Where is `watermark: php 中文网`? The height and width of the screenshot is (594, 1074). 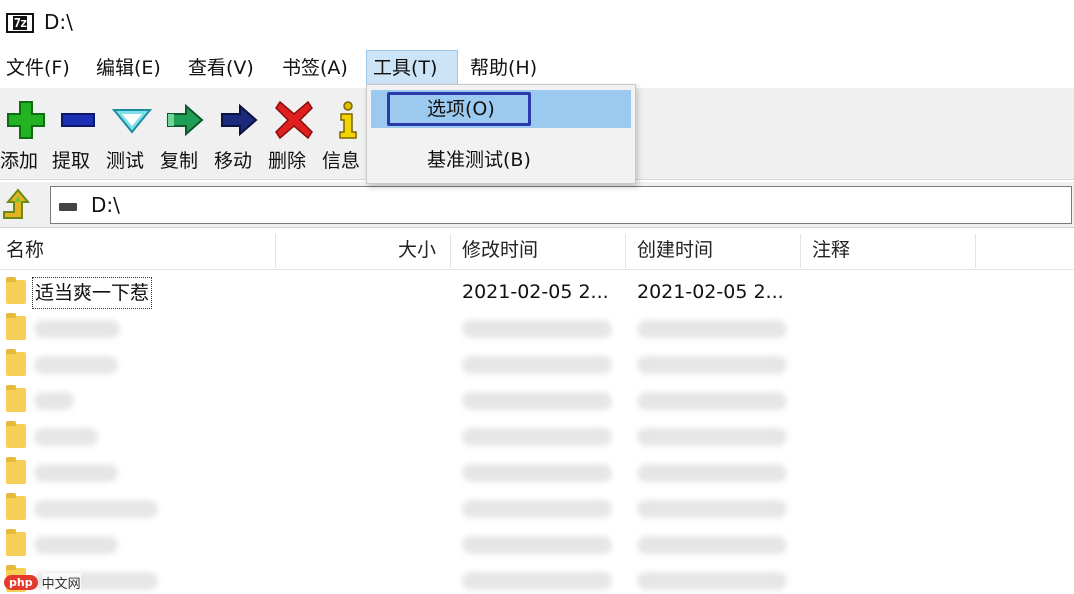 watermark: php 中文网 is located at coordinates (42, 582).